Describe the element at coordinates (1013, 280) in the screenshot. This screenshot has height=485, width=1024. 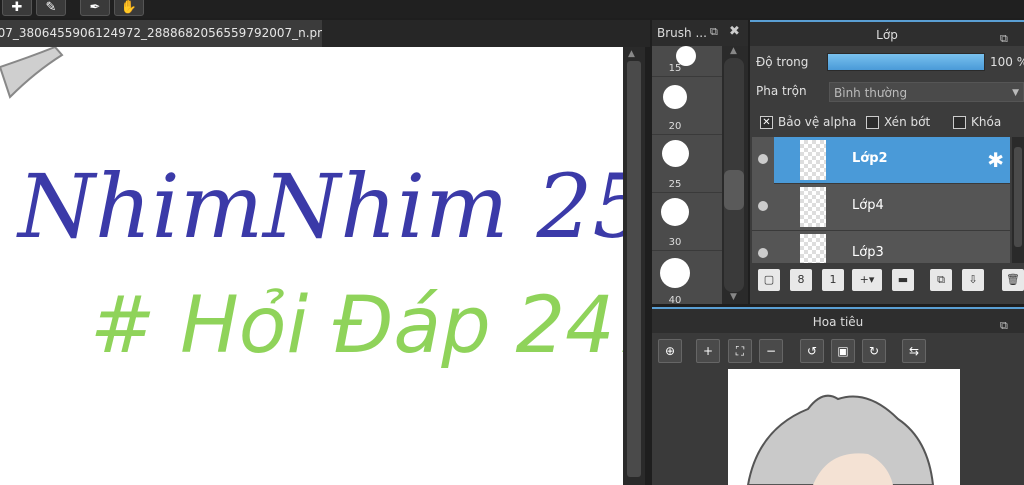
I see `trash-icon: 🗑` at that location.